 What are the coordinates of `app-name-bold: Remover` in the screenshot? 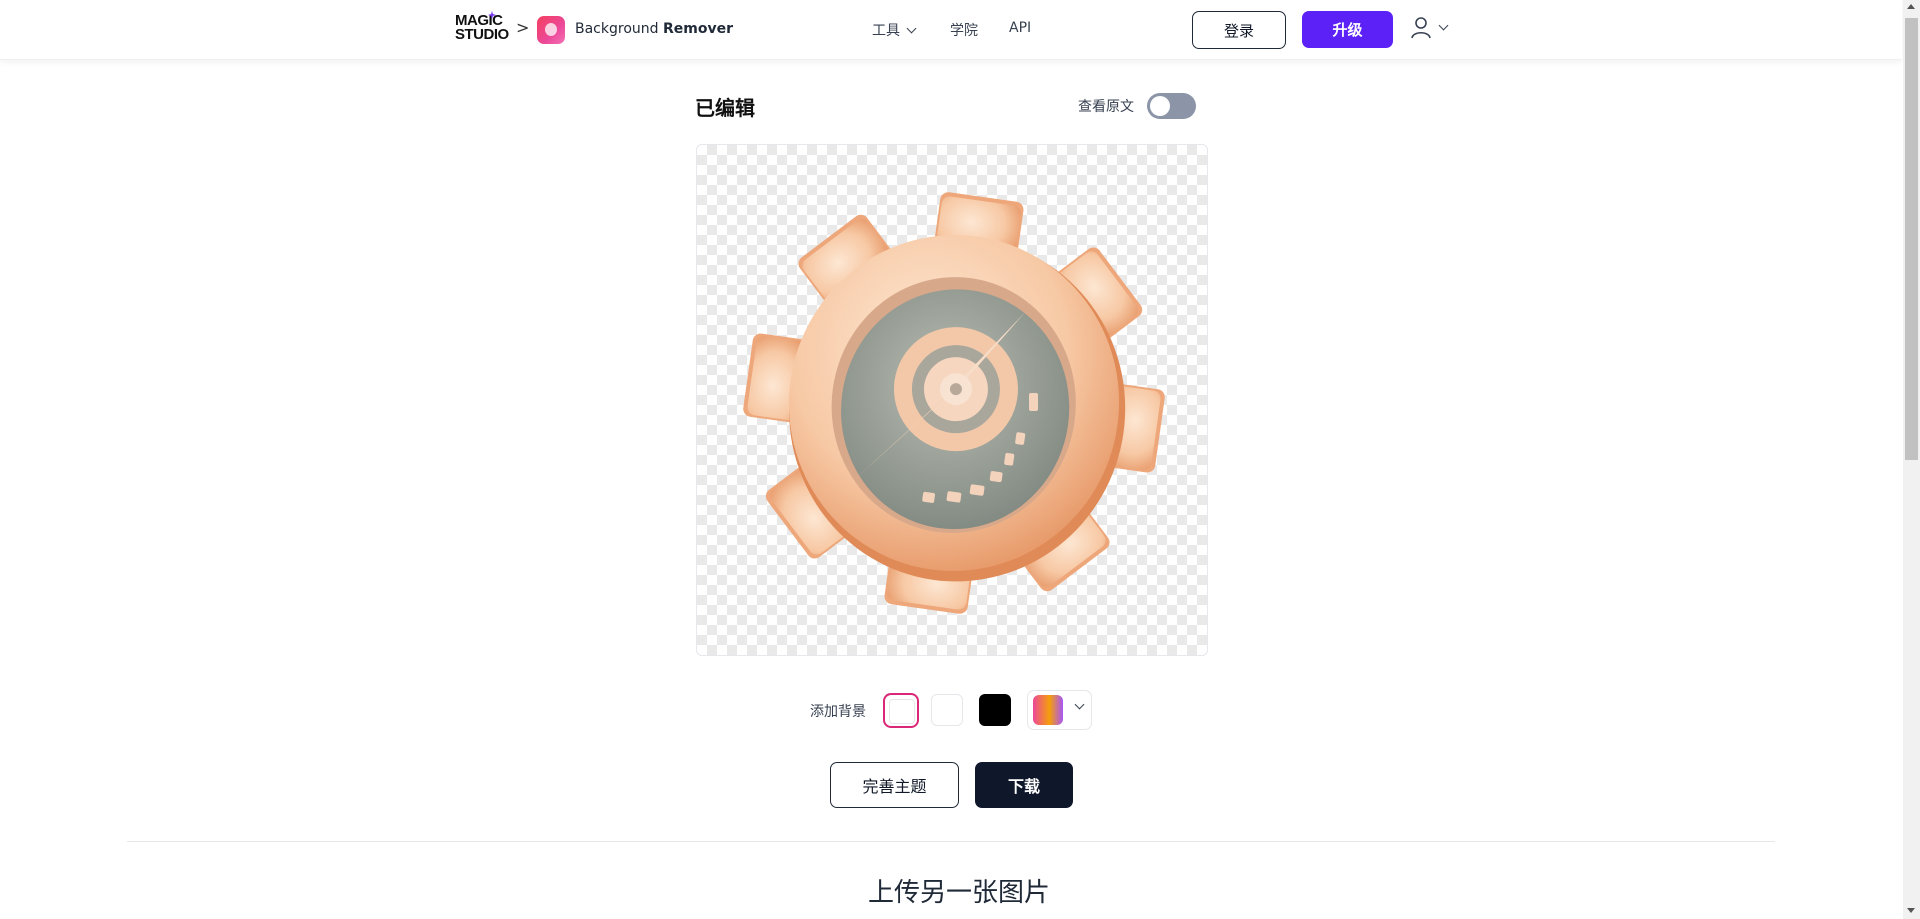 It's located at (697, 29).